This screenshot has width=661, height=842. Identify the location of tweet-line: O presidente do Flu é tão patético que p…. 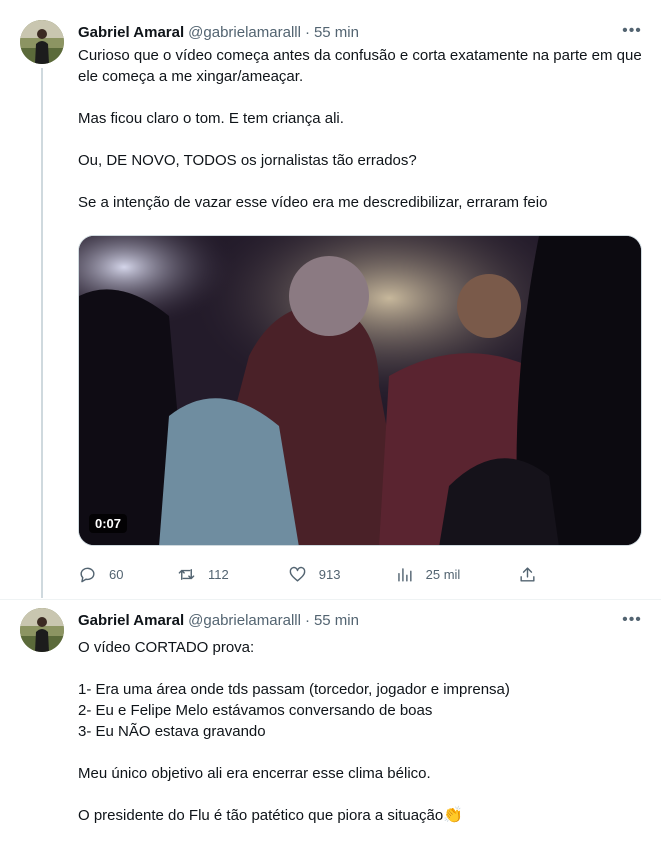
(361, 815).